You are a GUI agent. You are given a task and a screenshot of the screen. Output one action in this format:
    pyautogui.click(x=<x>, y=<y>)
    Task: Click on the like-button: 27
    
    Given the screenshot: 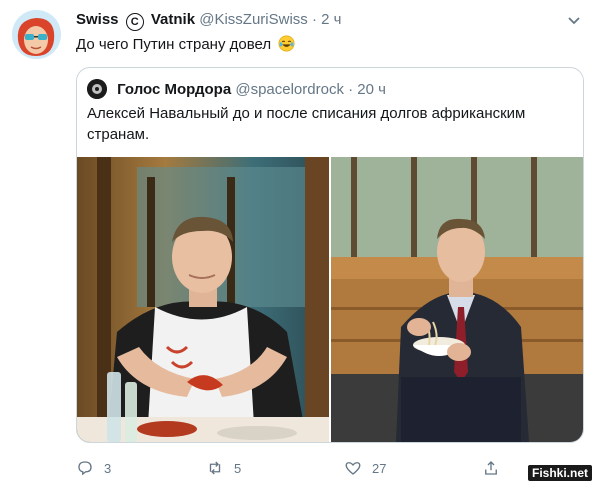 What is the action you would take?
    pyautogui.click(x=365, y=468)
    